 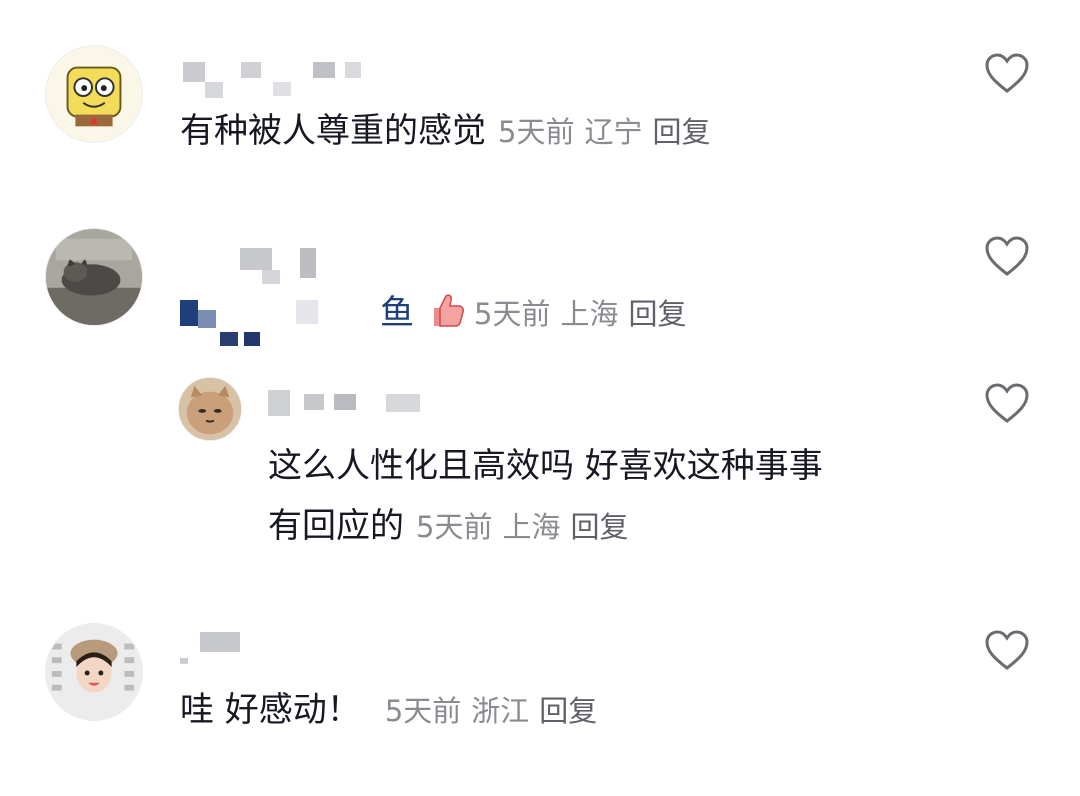 What do you see at coordinates (336, 526) in the screenshot?
I see `comment-text: 有回应的` at bounding box center [336, 526].